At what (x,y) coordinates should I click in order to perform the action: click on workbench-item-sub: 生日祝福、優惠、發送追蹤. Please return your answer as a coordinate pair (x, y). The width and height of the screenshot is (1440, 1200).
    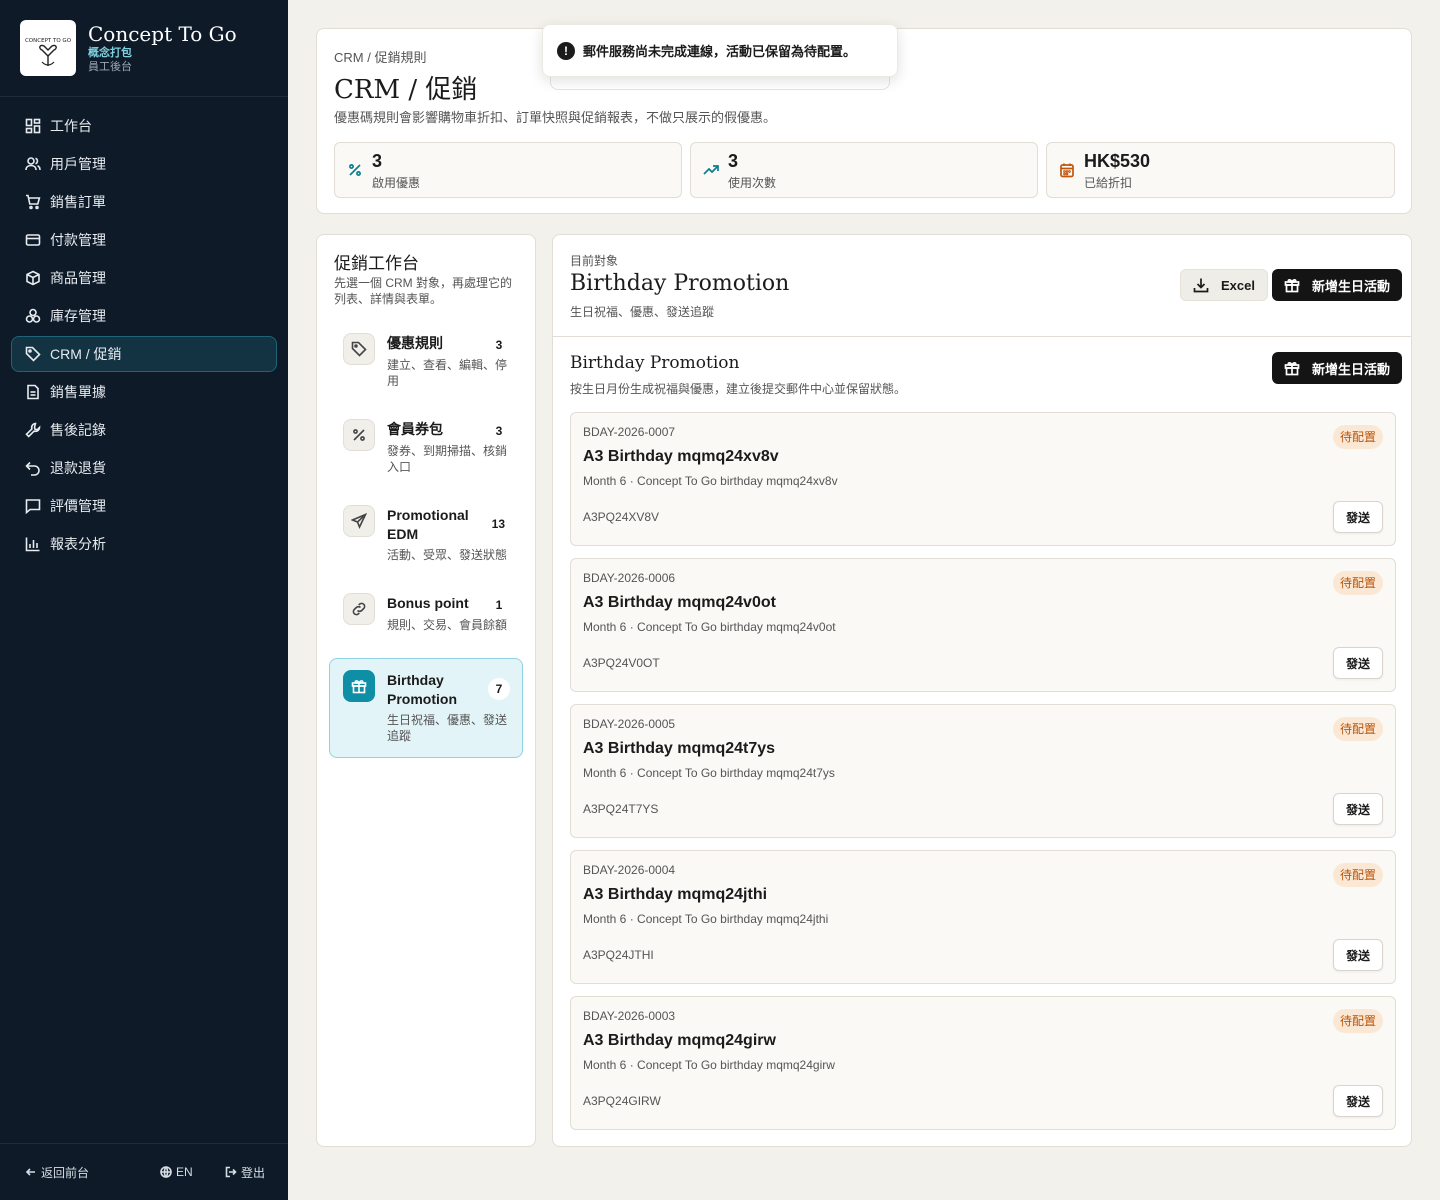
    Looking at the image, I should click on (447, 728).